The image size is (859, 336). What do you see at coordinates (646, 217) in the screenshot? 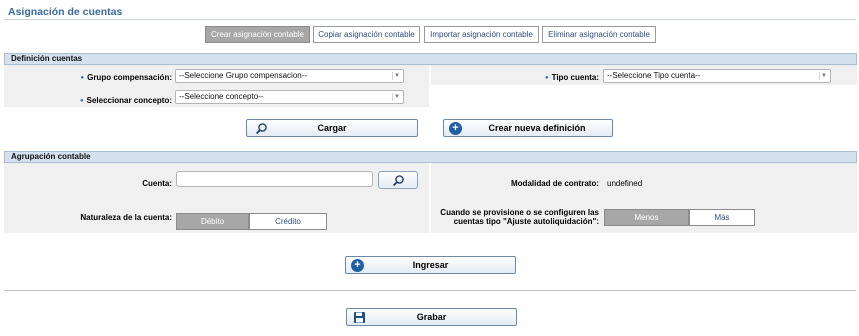
I see `provisione-menos-toggle: Menos` at bounding box center [646, 217].